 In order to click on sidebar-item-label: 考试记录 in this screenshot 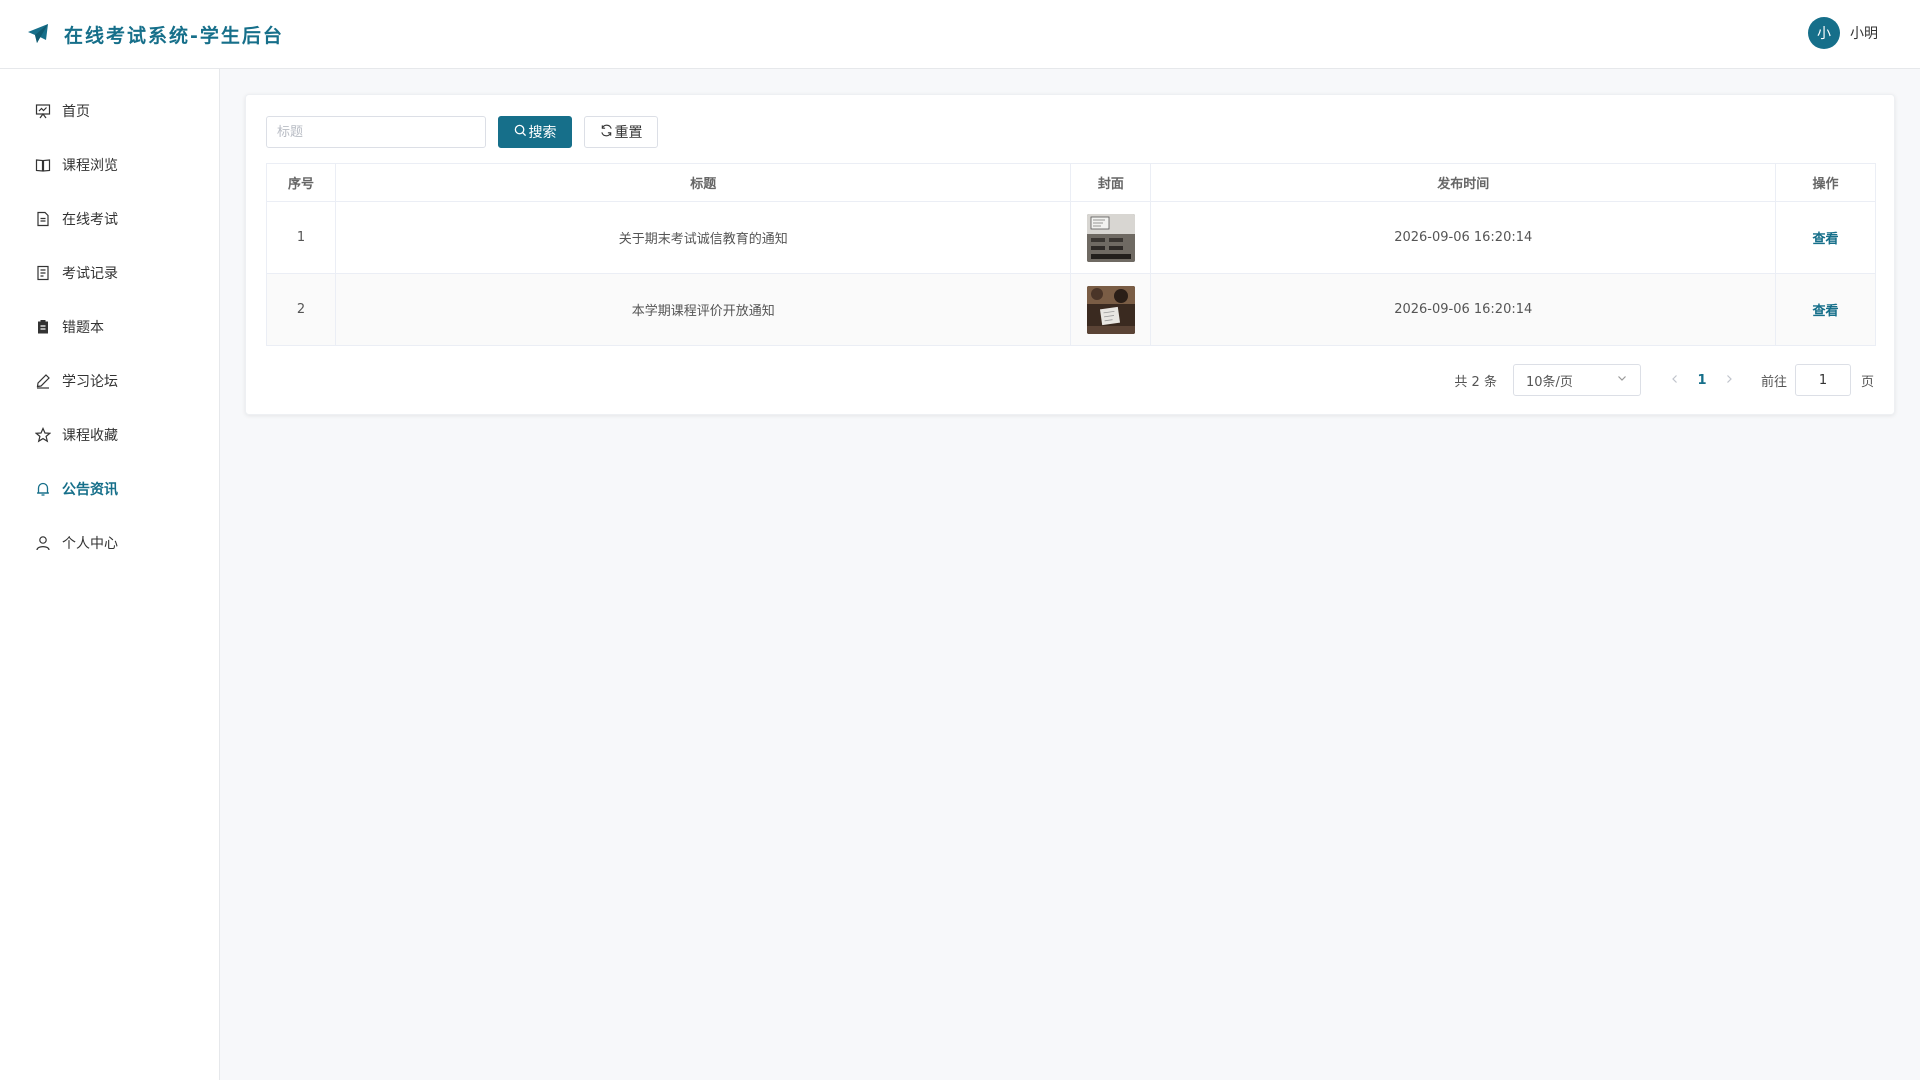, I will do `click(90, 274)`.